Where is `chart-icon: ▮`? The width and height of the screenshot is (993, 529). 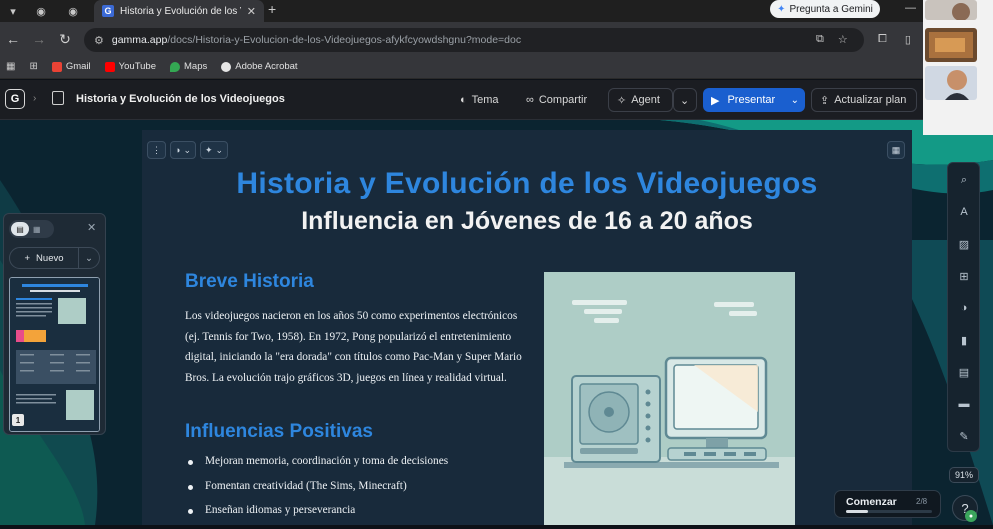
chart-icon: ▮ is located at coordinates (964, 340).